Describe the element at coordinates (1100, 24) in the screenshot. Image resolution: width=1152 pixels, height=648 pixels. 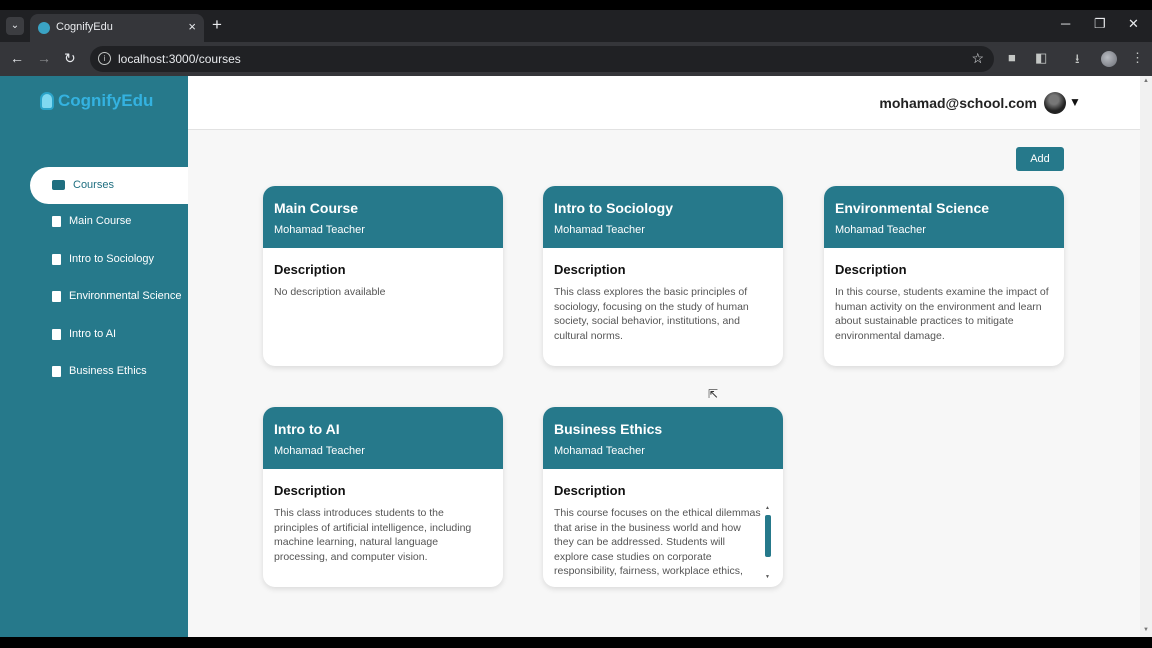
I see `restore-icon: ❐` at that location.